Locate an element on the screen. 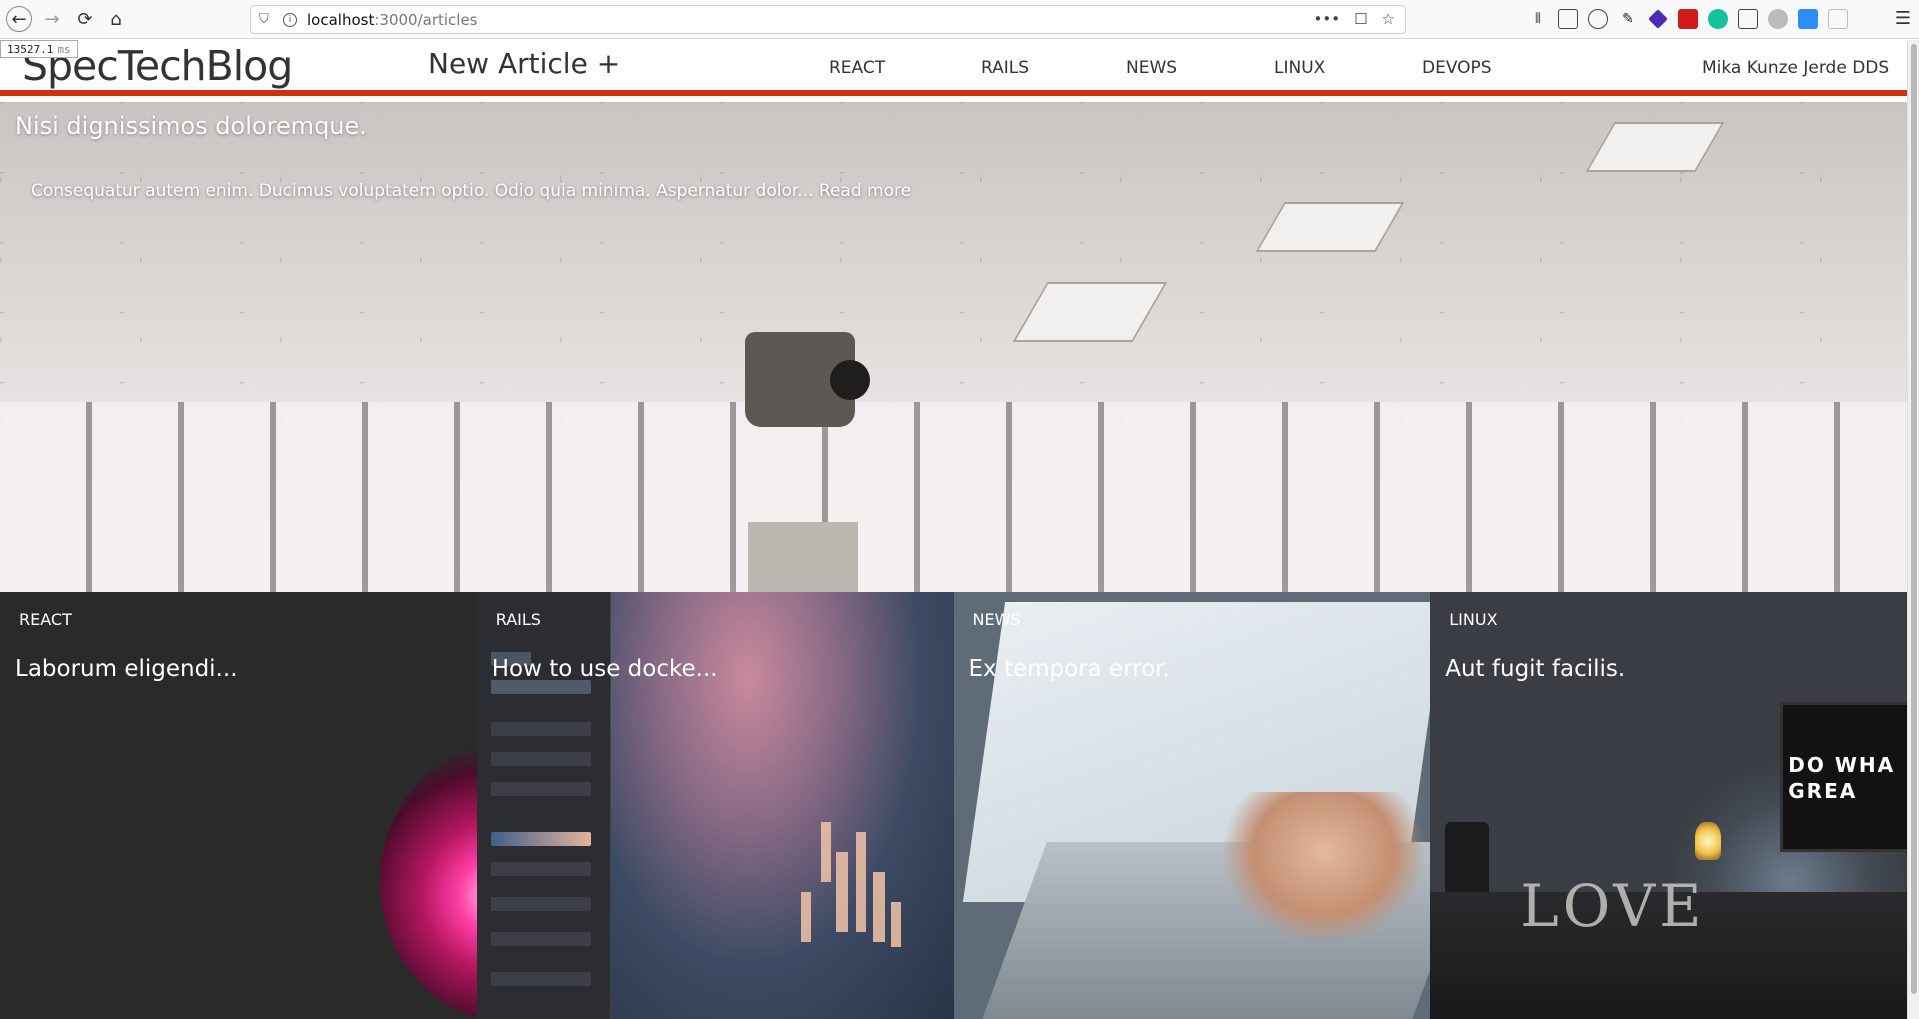 This screenshot has height=1019, width=1919. nav-link-rails: RAILS is located at coordinates (1005, 68).